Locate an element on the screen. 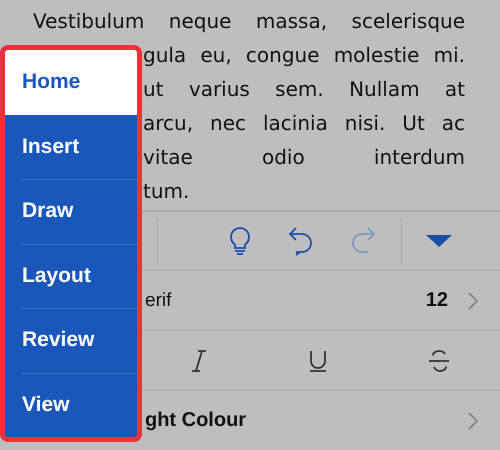 This screenshot has width=500, height=450. dropdown-icon is located at coordinates (439, 241).